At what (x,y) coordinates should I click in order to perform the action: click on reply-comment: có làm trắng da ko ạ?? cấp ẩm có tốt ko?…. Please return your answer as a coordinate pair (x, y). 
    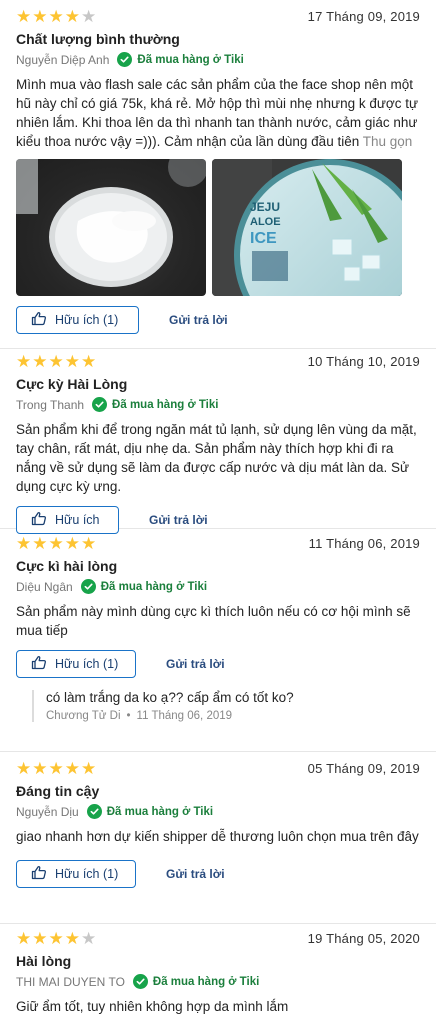
    Looking at the image, I should click on (226, 706).